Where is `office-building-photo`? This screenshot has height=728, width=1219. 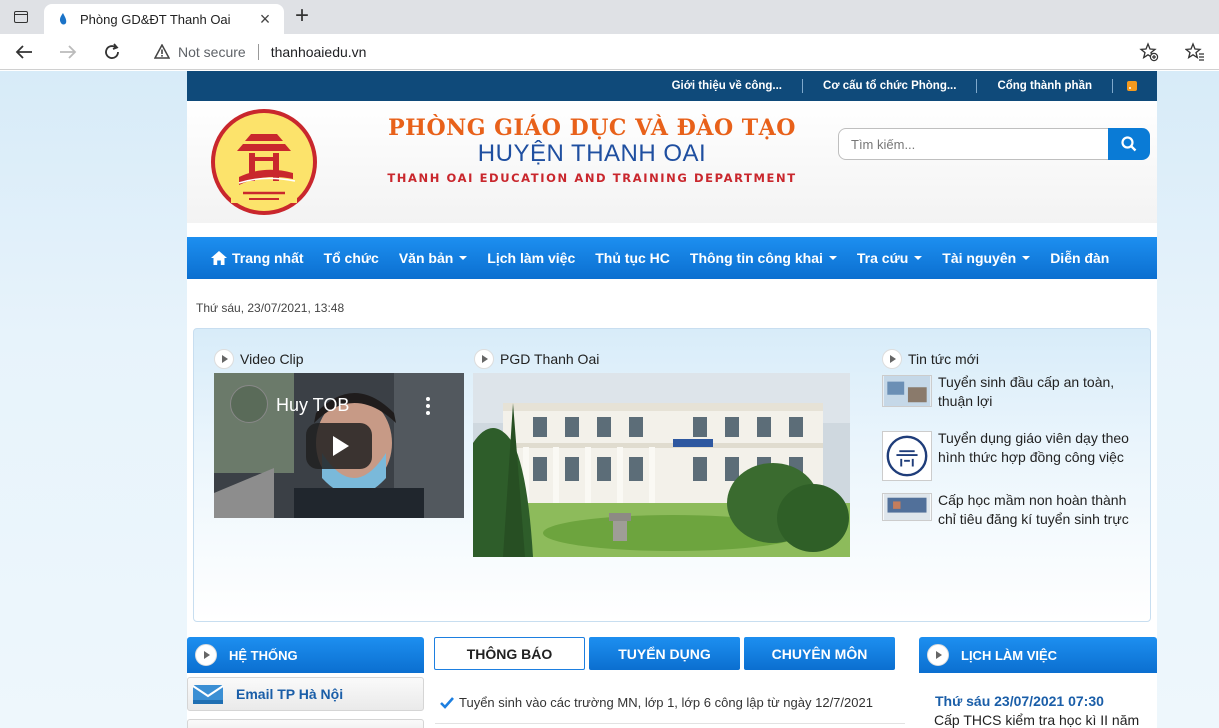 office-building-photo is located at coordinates (661, 465).